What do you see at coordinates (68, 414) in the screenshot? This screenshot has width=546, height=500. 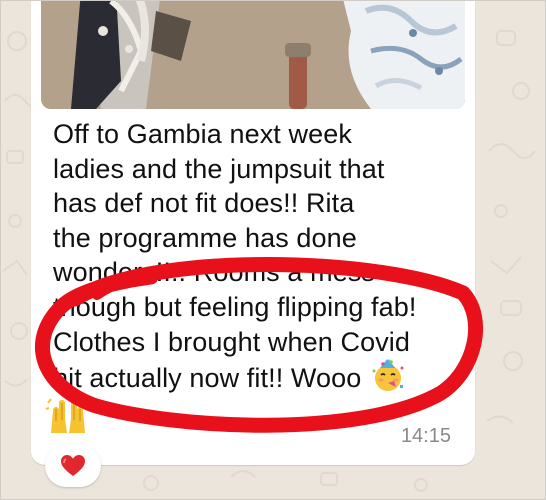 I see `raising-hands-icon` at bounding box center [68, 414].